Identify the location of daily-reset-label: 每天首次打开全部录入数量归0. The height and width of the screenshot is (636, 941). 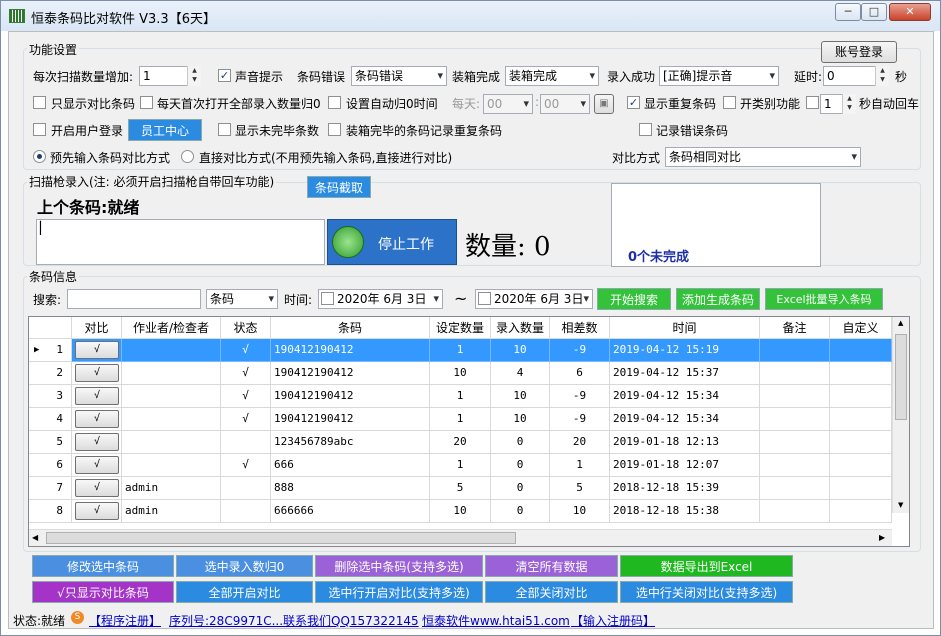
(239, 104).